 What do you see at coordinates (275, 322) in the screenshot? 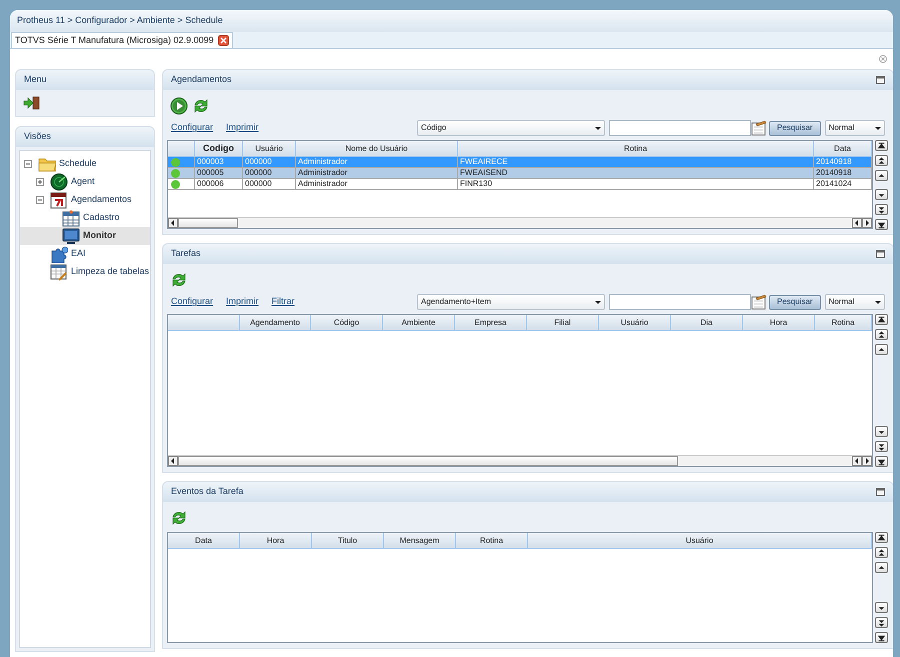
I see `column-header: Agendamento` at bounding box center [275, 322].